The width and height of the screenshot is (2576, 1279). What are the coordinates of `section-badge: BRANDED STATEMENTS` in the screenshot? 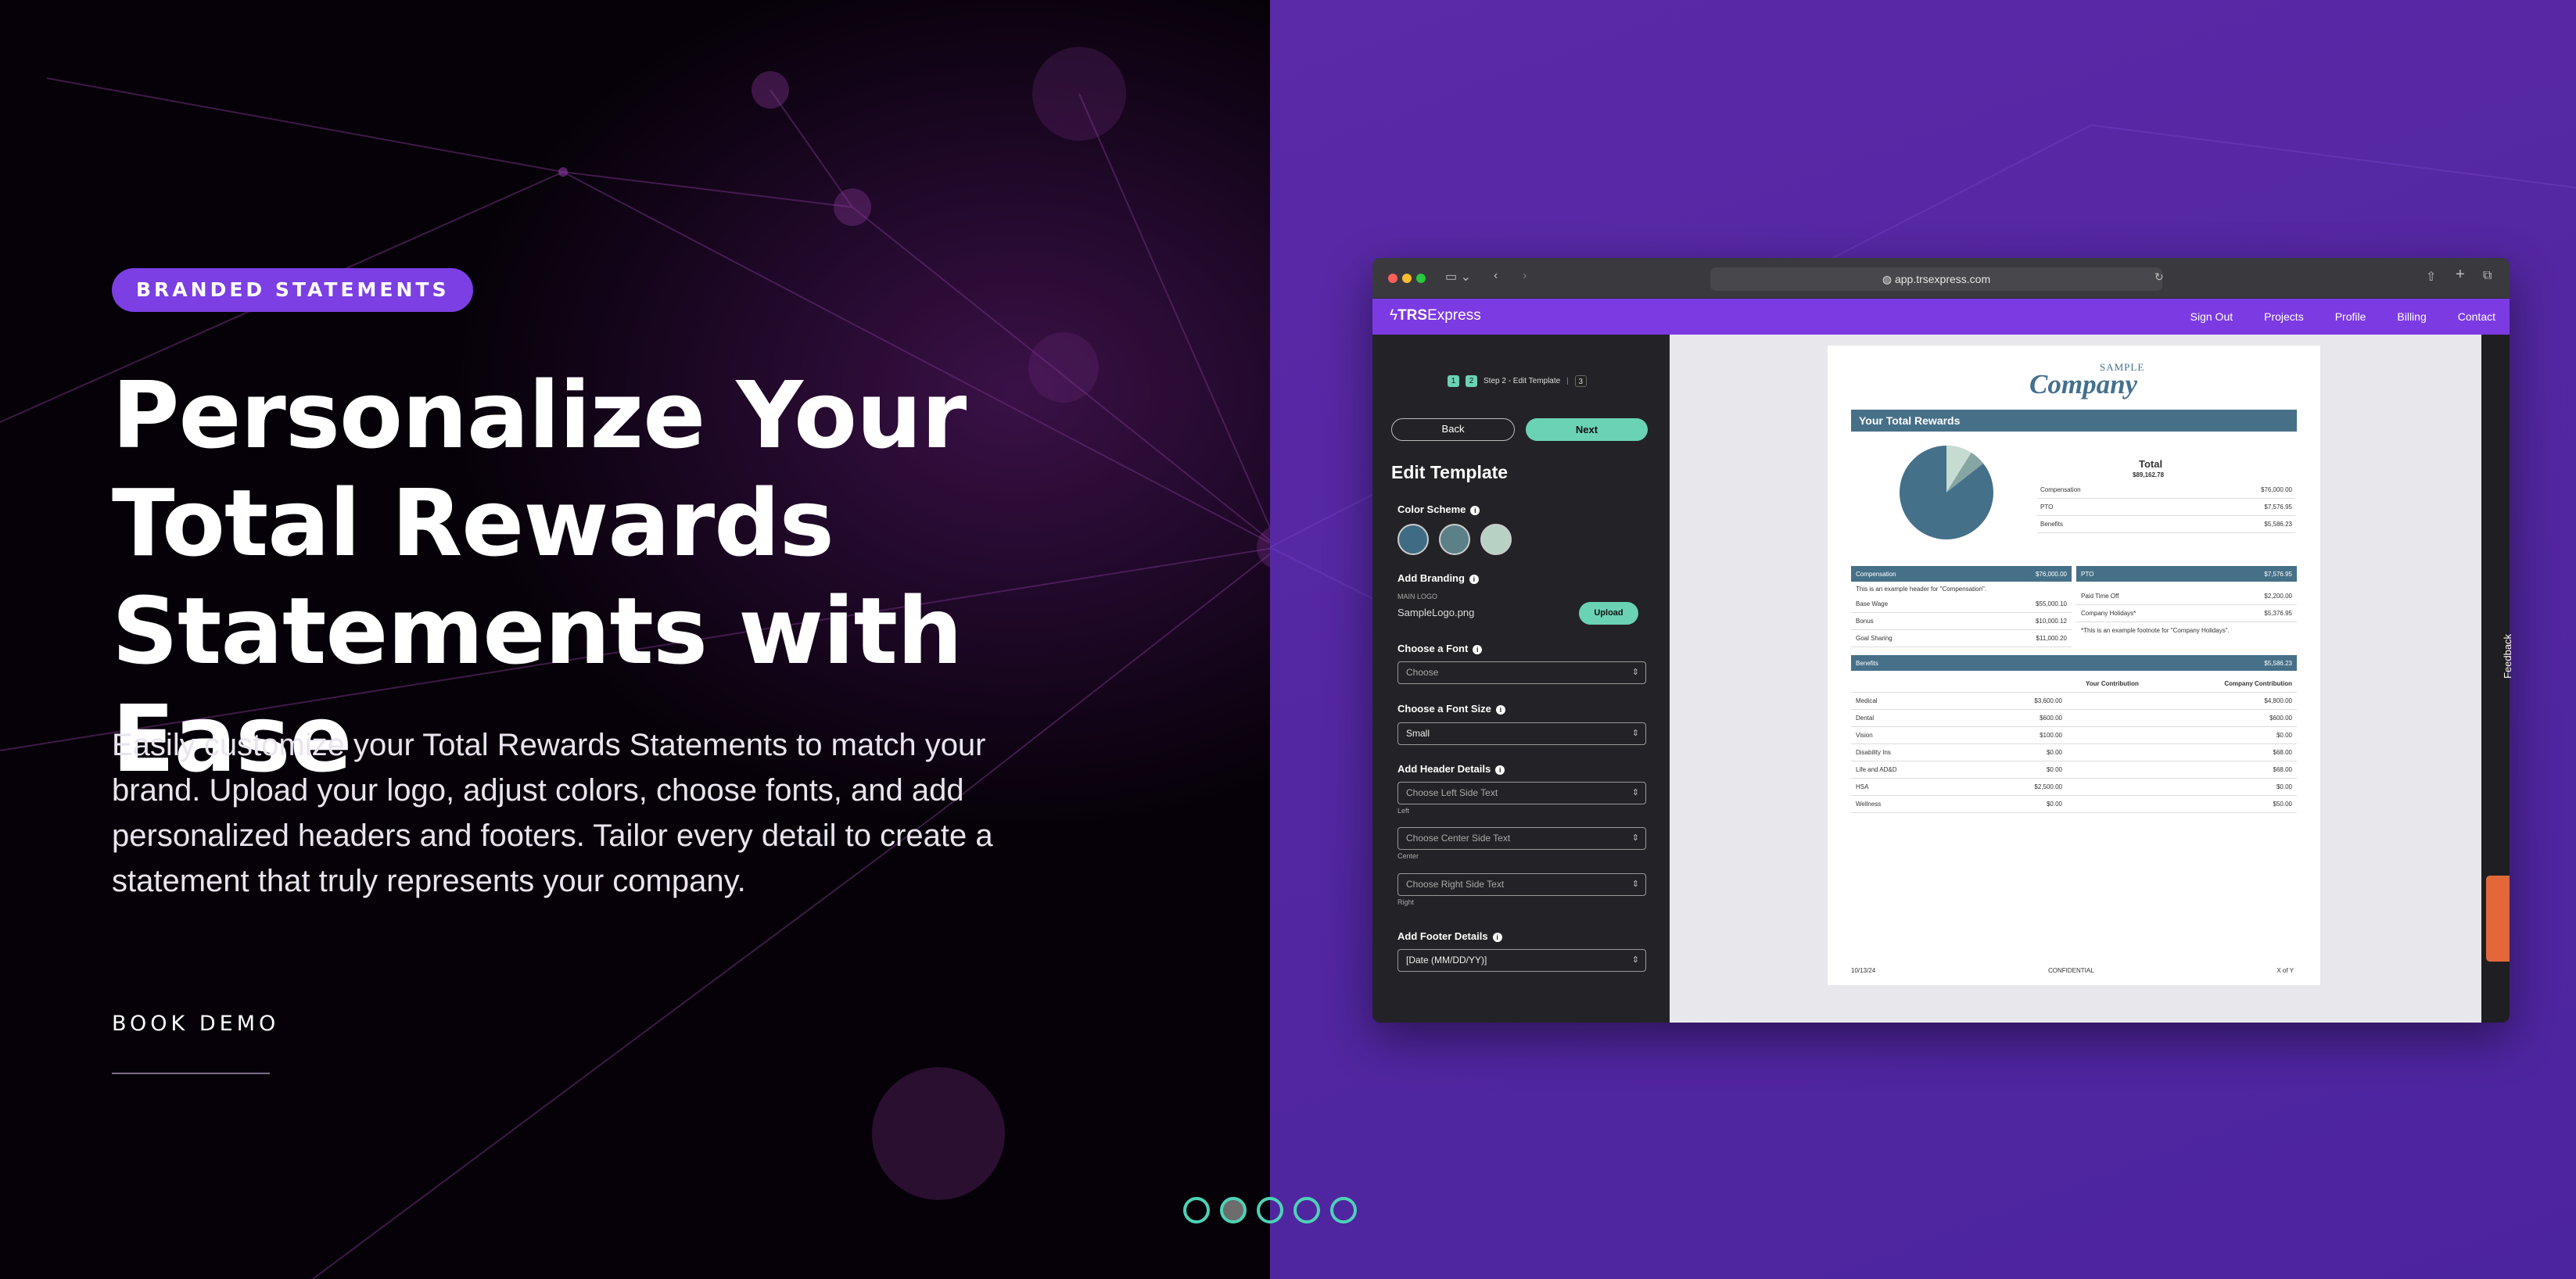 It's located at (293, 290).